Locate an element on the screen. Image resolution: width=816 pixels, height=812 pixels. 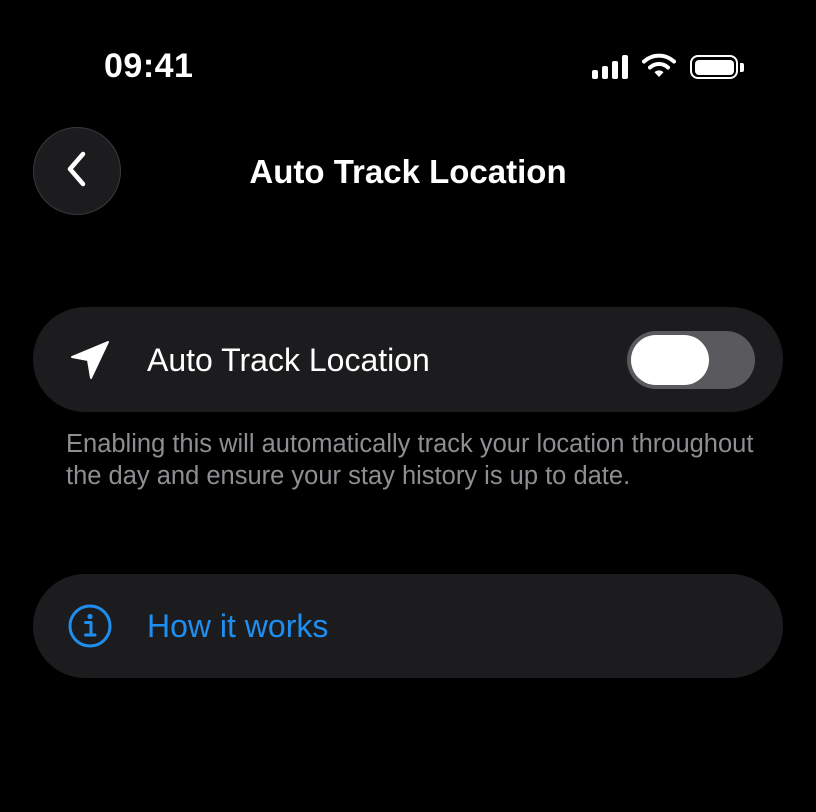
how-it-works-button: How it works is located at coordinates (408, 626).